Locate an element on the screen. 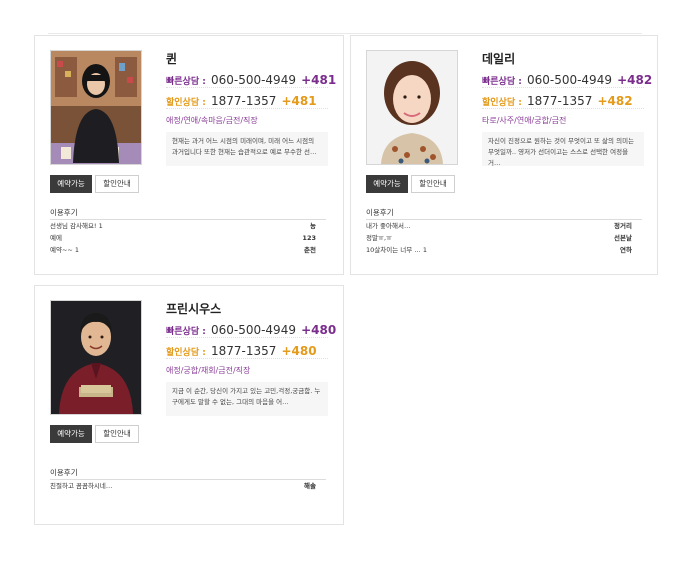 This screenshot has height=561, width=694. specialty-tags: 애정/연애/속마음/금전/직장 is located at coordinates (212, 120).